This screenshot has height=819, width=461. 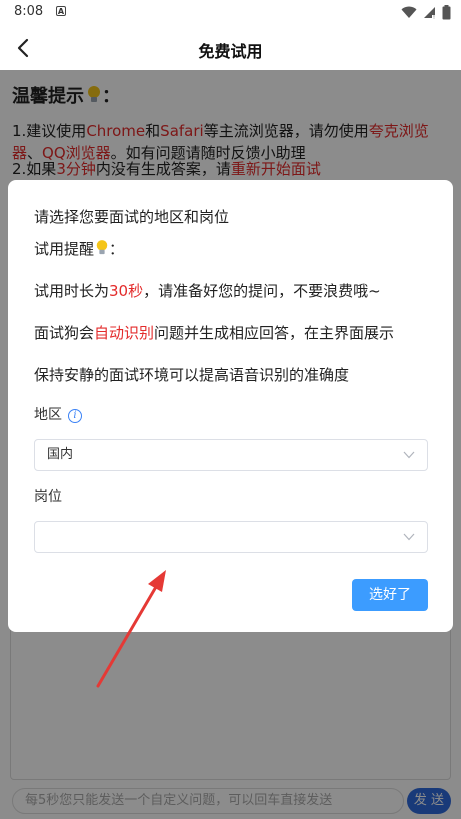 What do you see at coordinates (48, 497) in the screenshot?
I see `position-label: 岗位` at bounding box center [48, 497].